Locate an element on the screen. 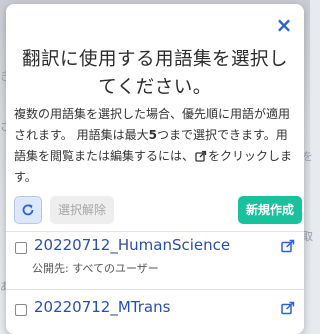 Image resolution: width=320 pixels, height=334 pixels. max-glossary-count: 5 is located at coordinates (152, 135).